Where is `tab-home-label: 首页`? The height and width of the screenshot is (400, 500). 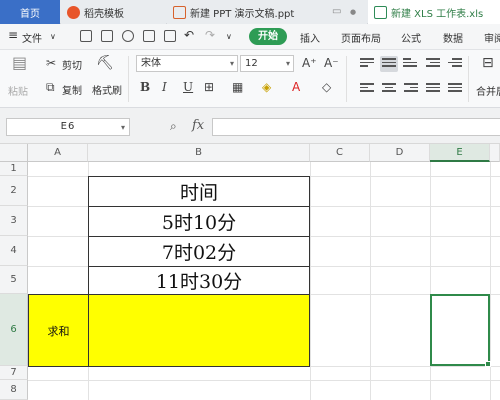
tab-home-label: 首页 is located at coordinates (30, 14).